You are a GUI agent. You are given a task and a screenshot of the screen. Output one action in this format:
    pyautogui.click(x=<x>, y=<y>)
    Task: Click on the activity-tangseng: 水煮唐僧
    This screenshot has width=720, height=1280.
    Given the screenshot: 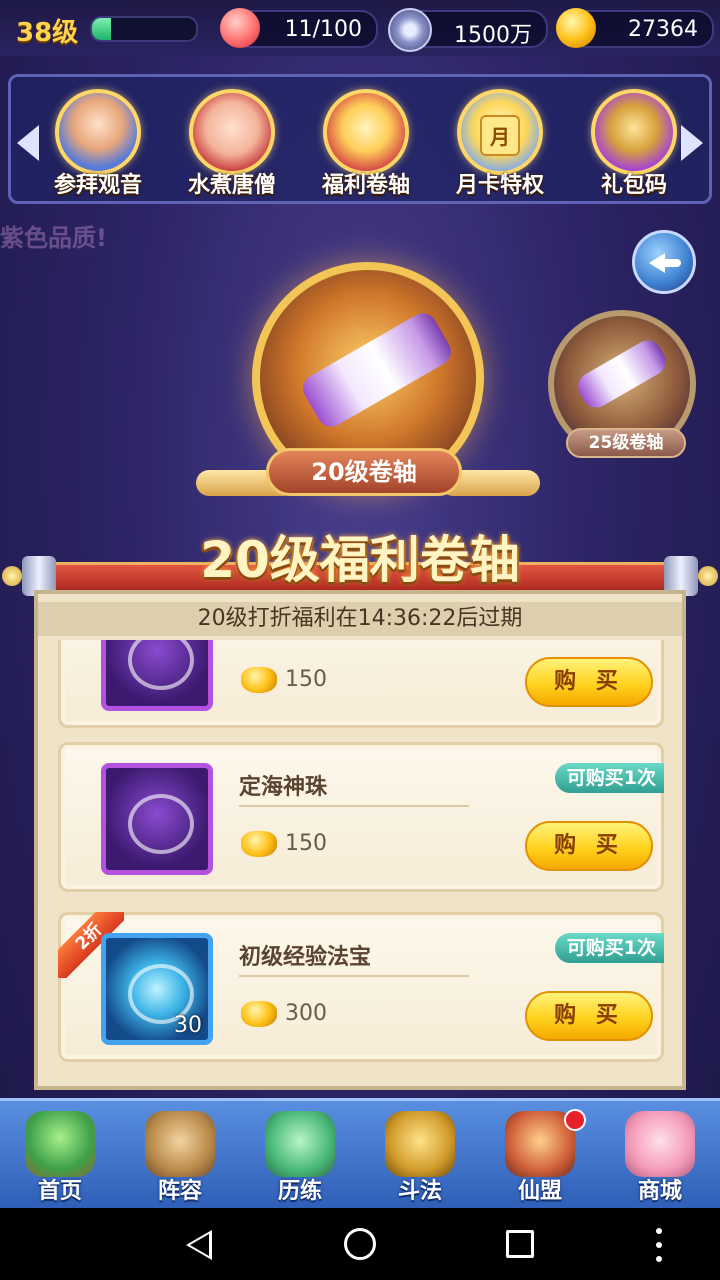 What is the action you would take?
    pyautogui.click(x=232, y=146)
    